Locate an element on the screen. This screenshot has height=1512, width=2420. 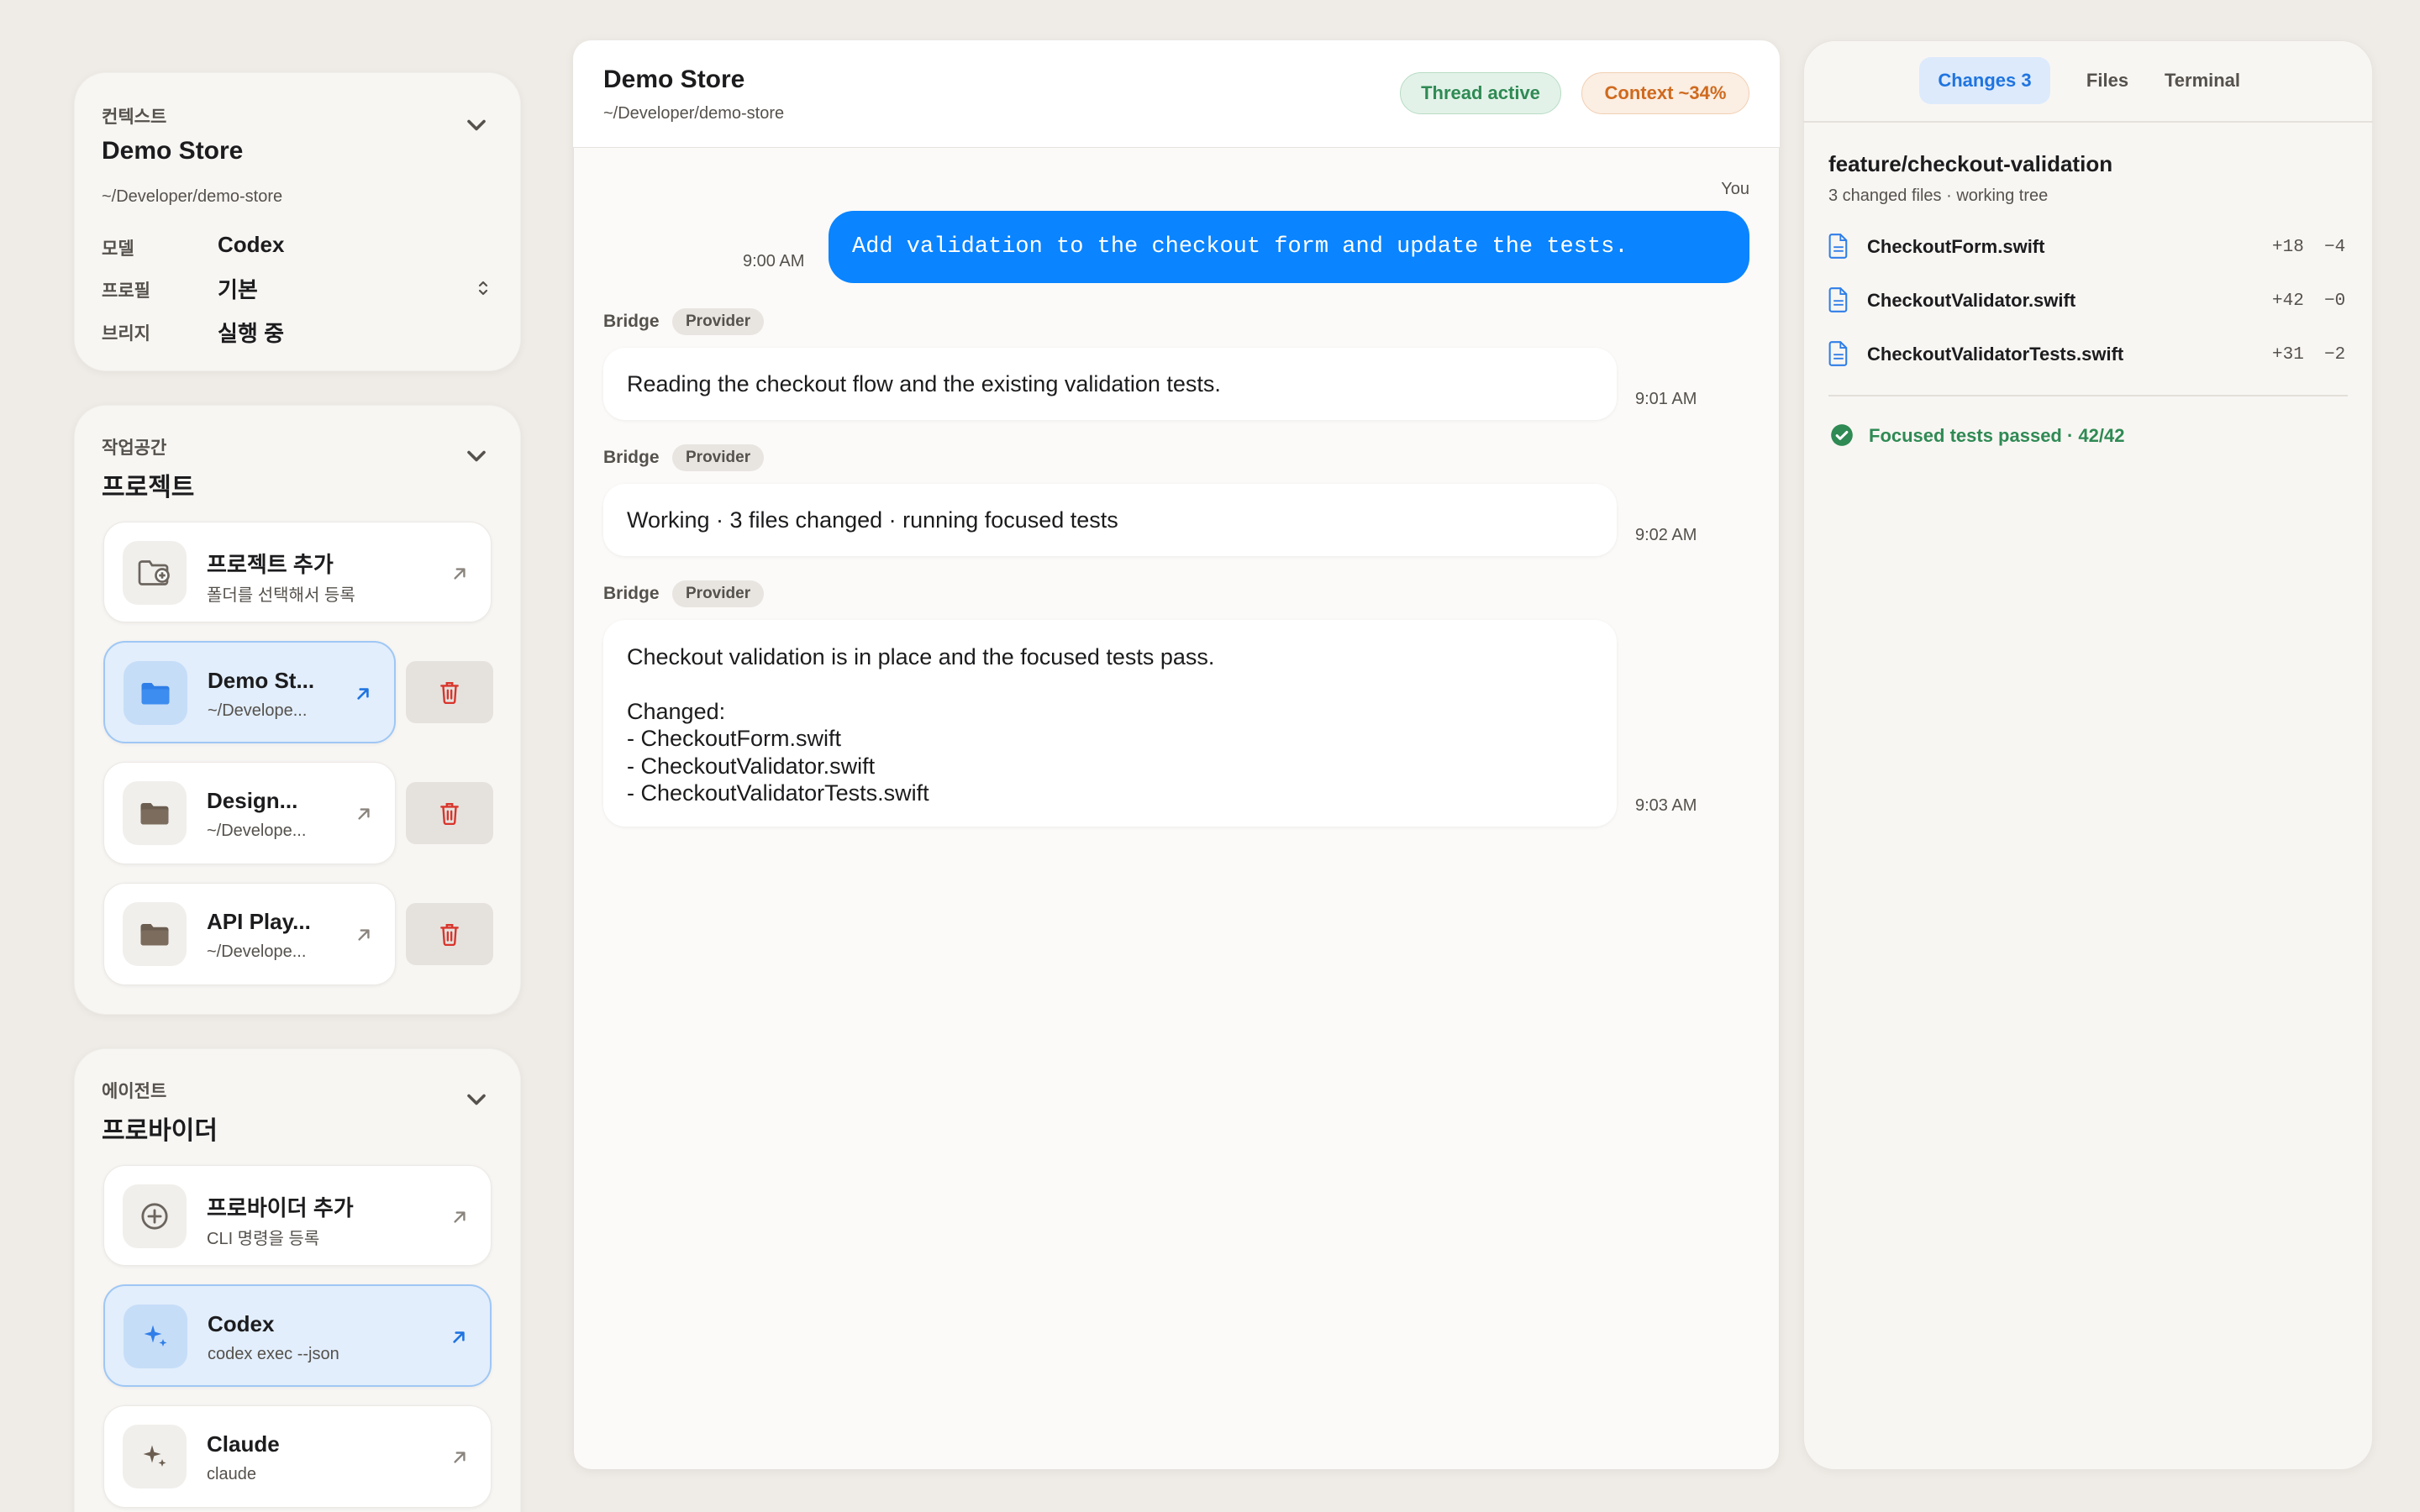
provider-item-claude: Claude claude is located at coordinates (298, 1456).